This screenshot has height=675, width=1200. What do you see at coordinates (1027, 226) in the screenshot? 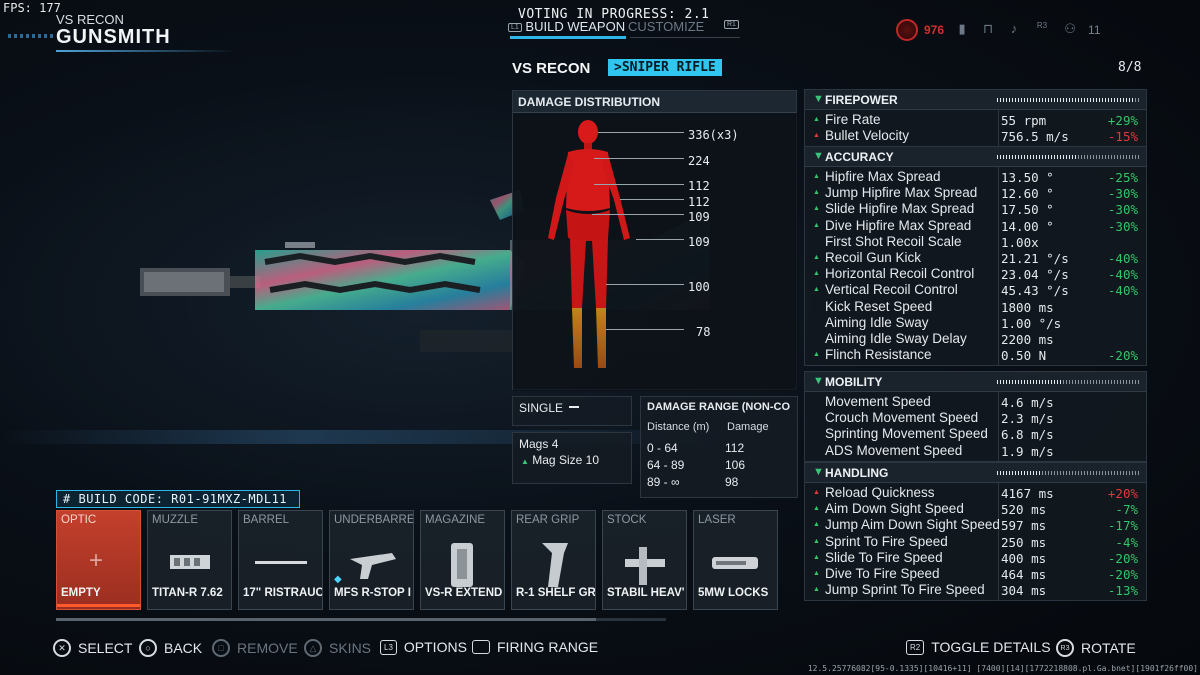
I see `stat-value: 14.00 °` at bounding box center [1027, 226].